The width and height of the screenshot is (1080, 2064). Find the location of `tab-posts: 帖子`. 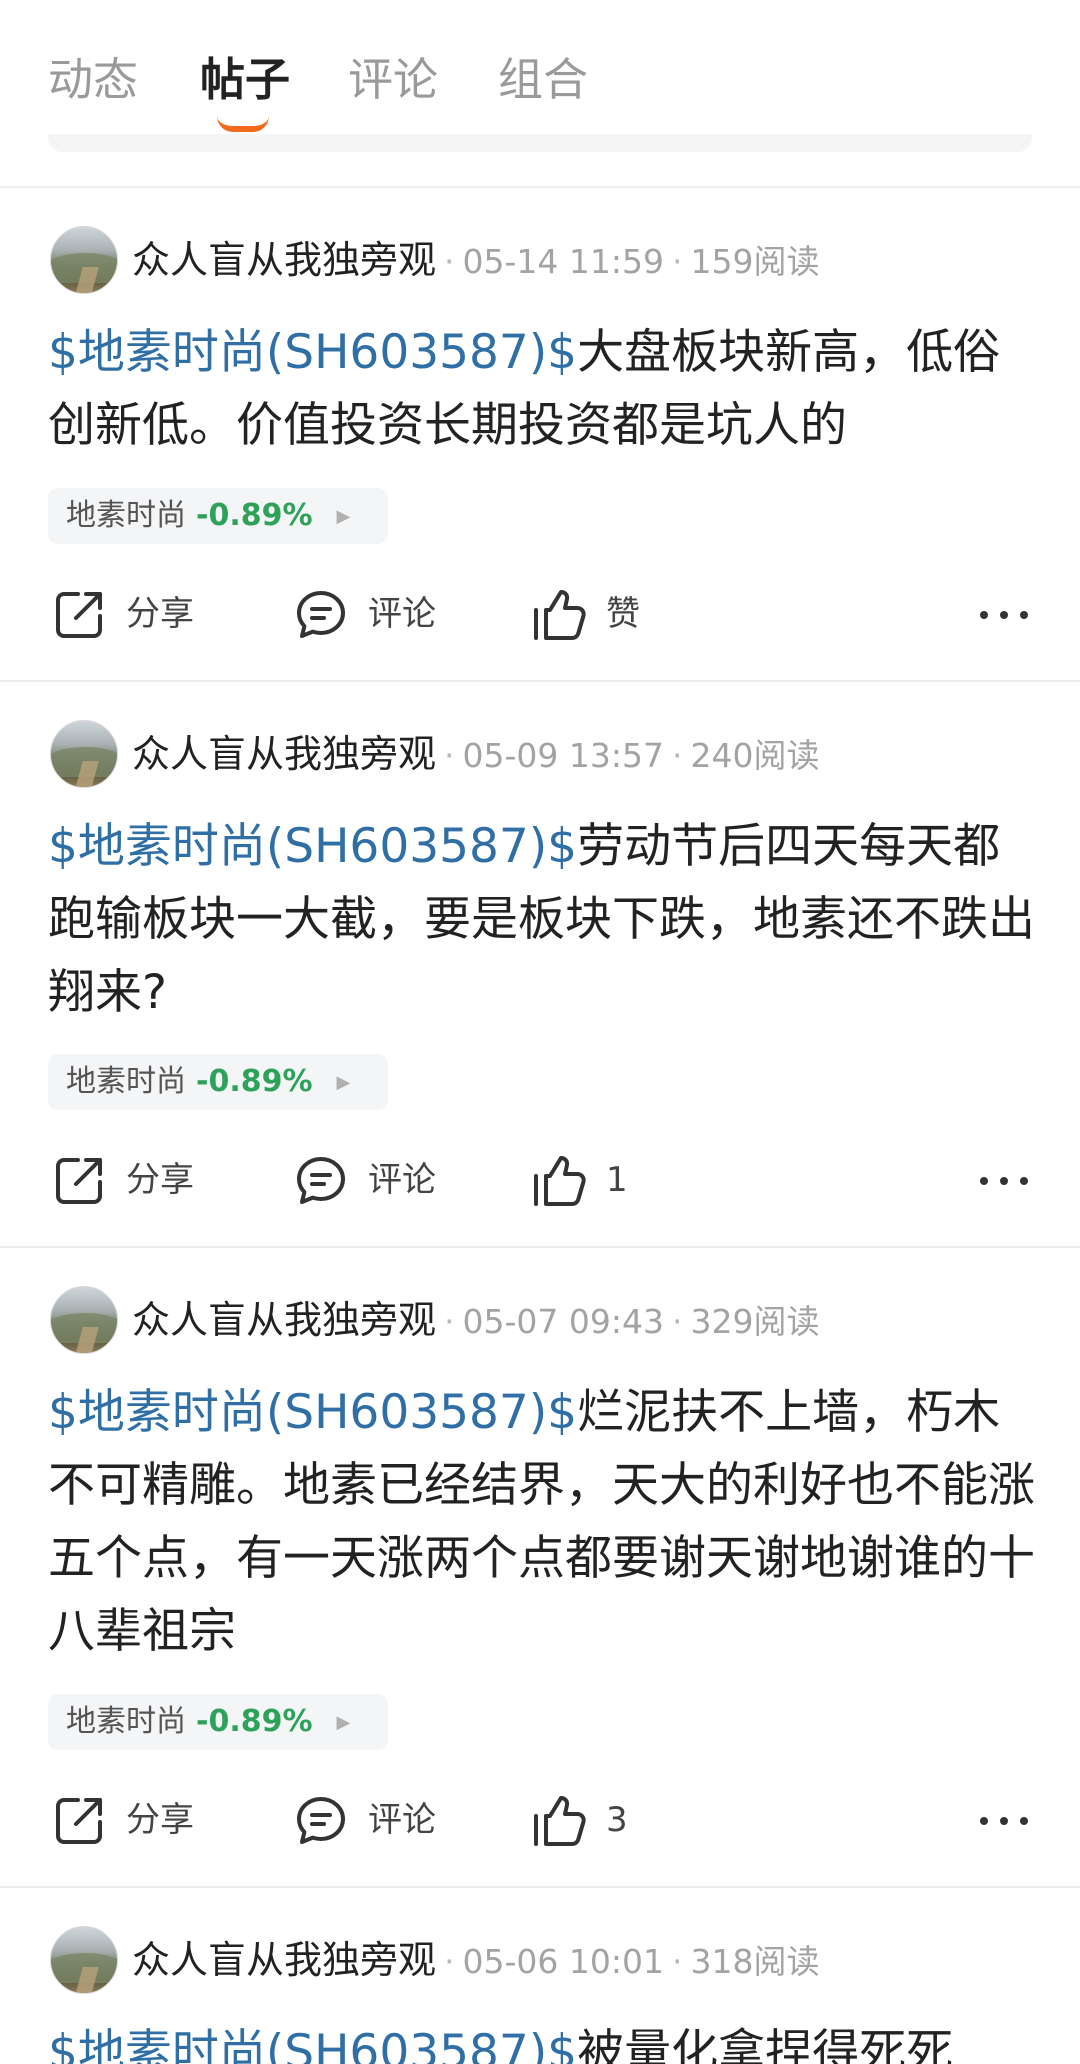

tab-posts: 帖子 is located at coordinates (245, 80).